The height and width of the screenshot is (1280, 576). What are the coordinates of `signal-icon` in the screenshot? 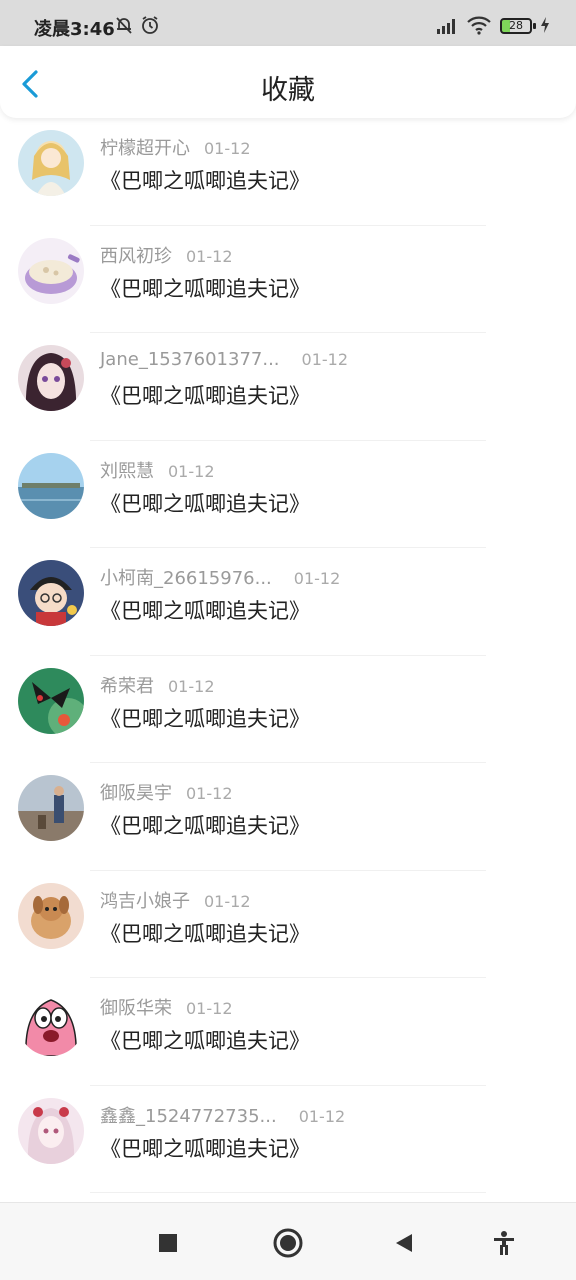 It's located at (448, 25).